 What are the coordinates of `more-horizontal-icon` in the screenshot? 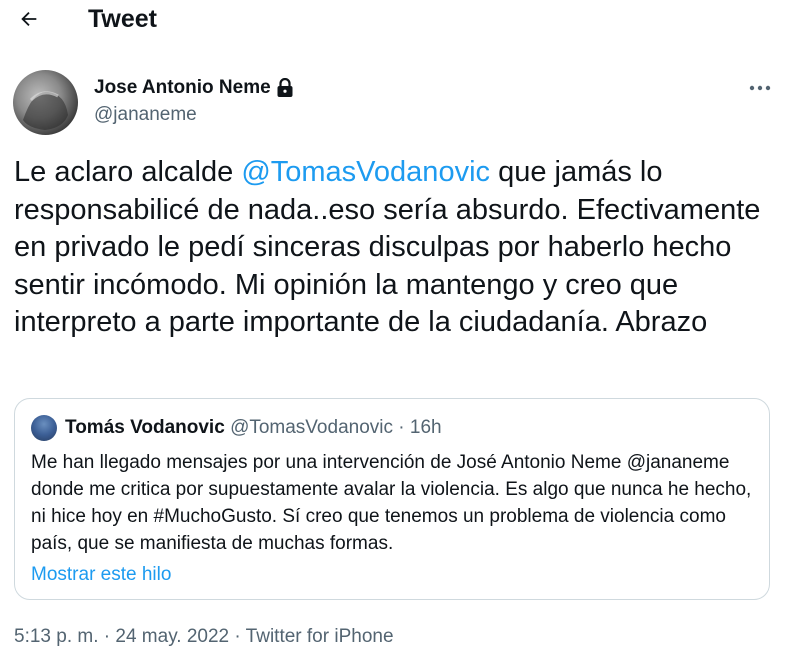 It's located at (760, 88).